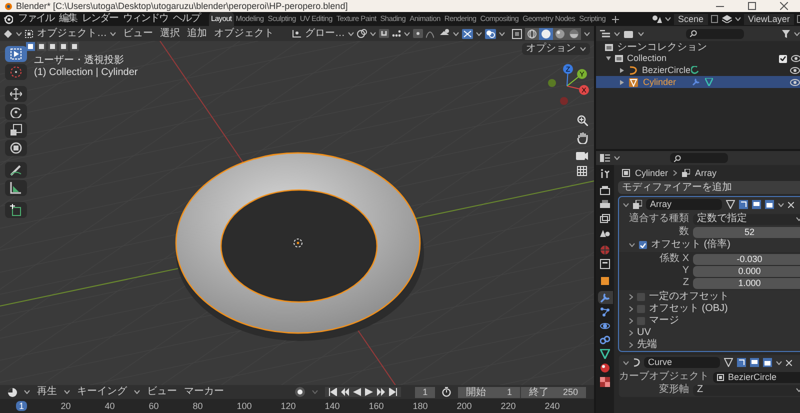  I want to click on number-field: 1.000, so click(746, 283).